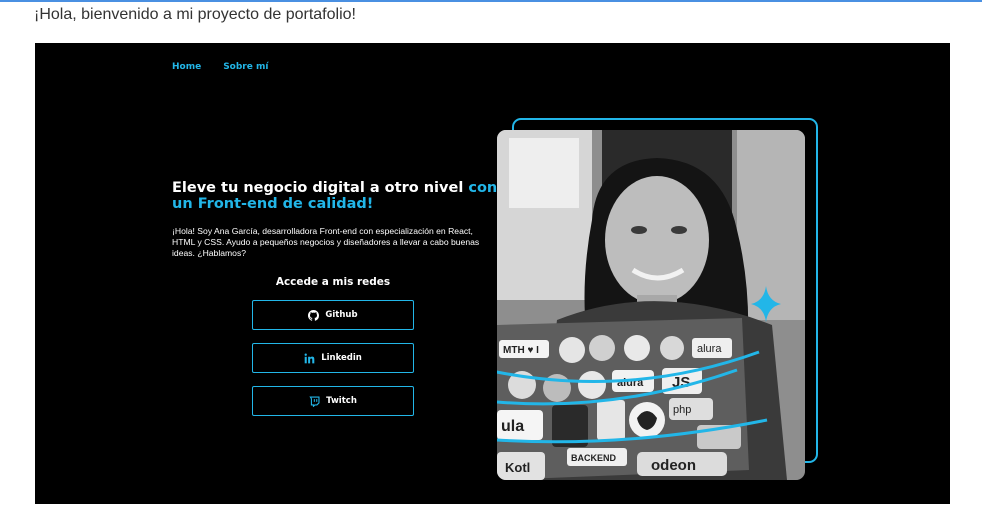 This screenshot has width=982, height=525. I want to click on twitch-button: Twitch, so click(333, 401).